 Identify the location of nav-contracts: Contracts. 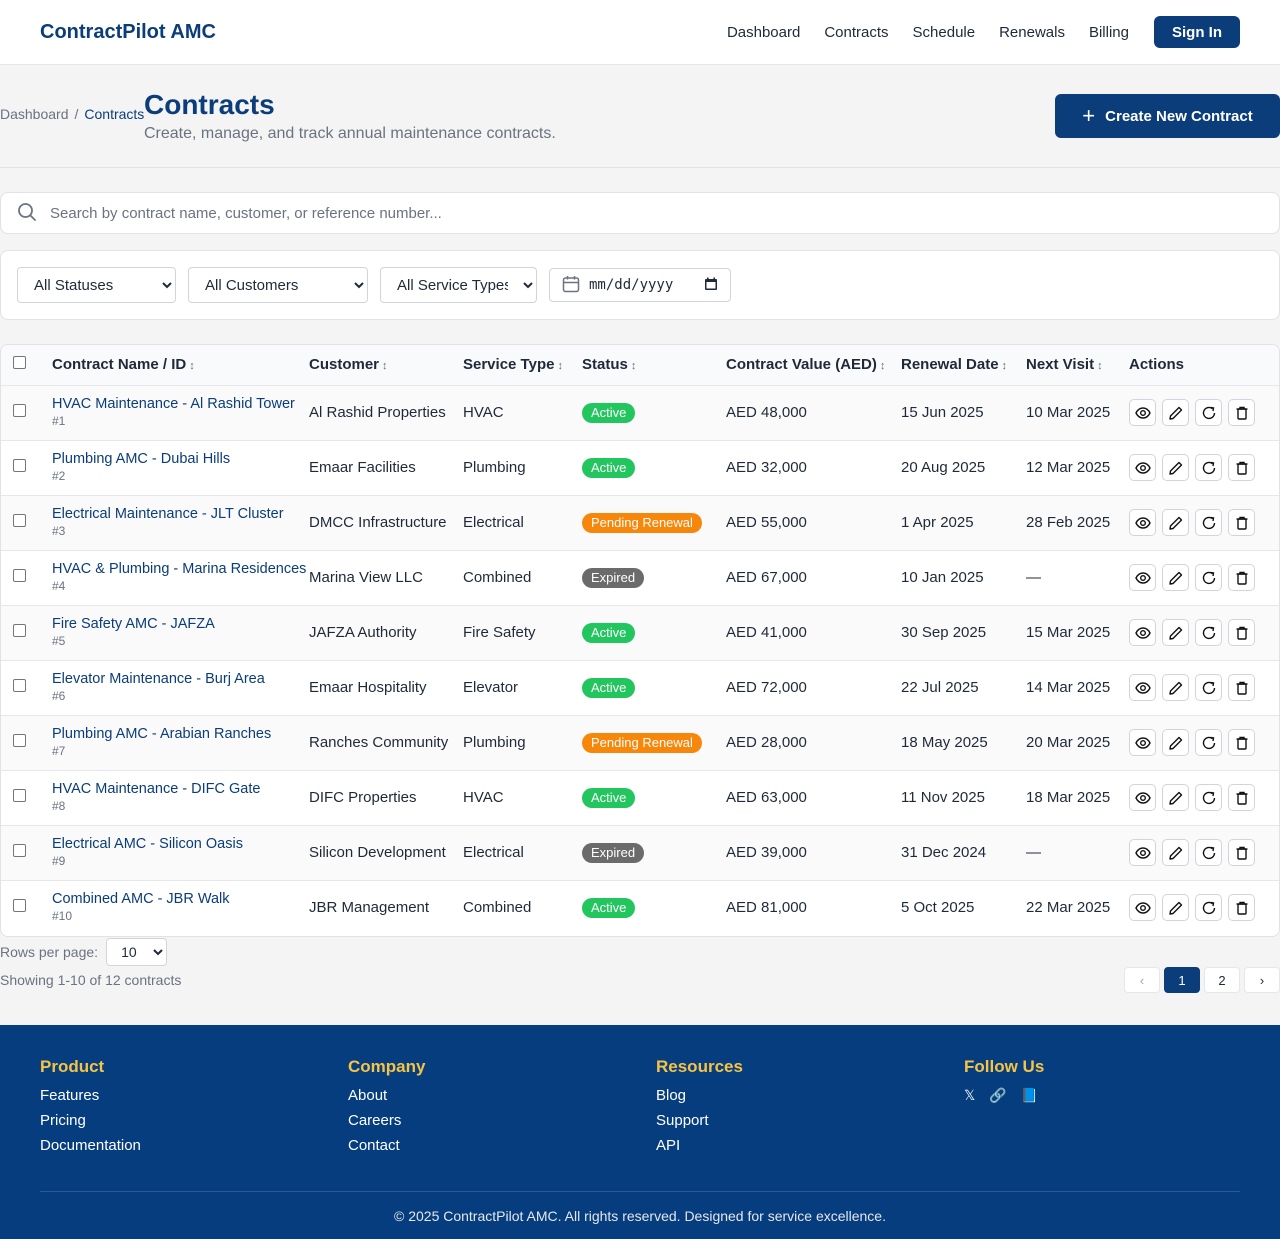
(856, 32).